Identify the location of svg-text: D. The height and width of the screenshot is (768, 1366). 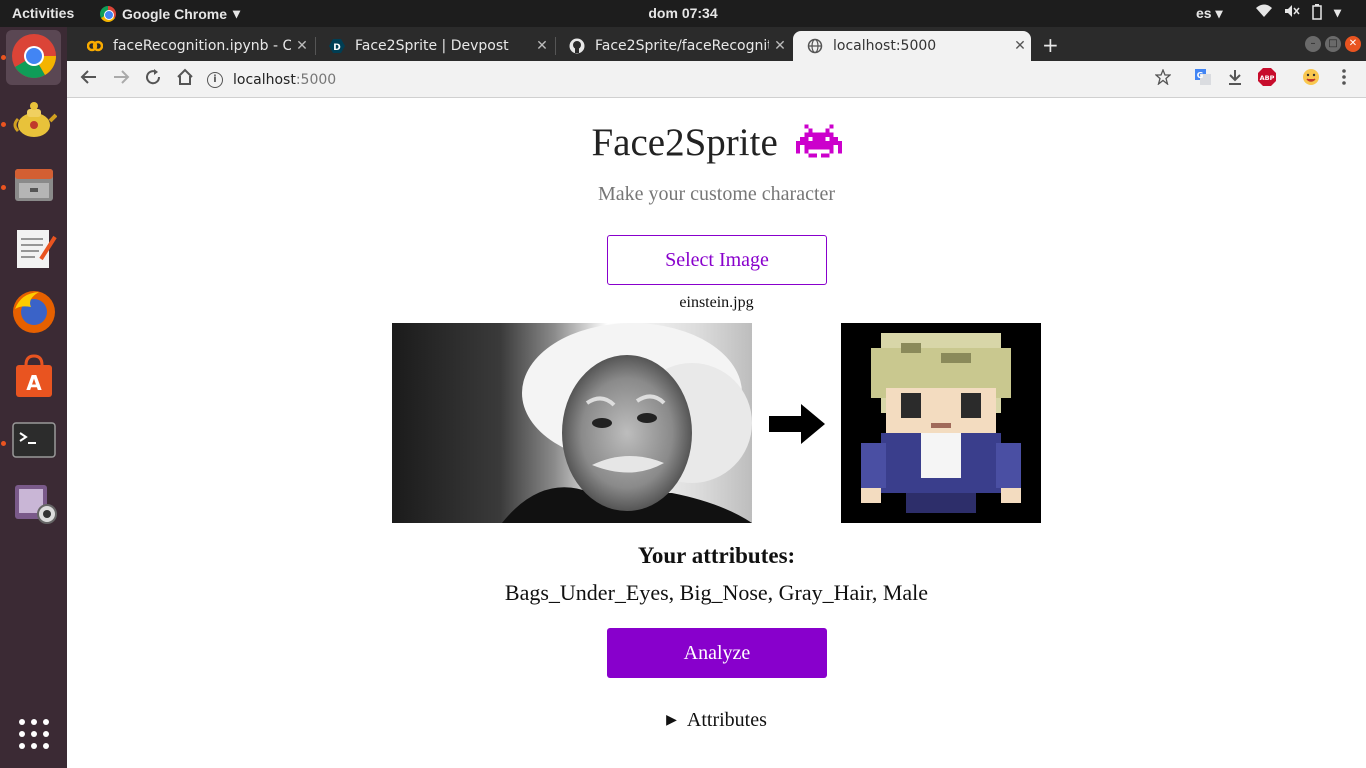
(336, 48).